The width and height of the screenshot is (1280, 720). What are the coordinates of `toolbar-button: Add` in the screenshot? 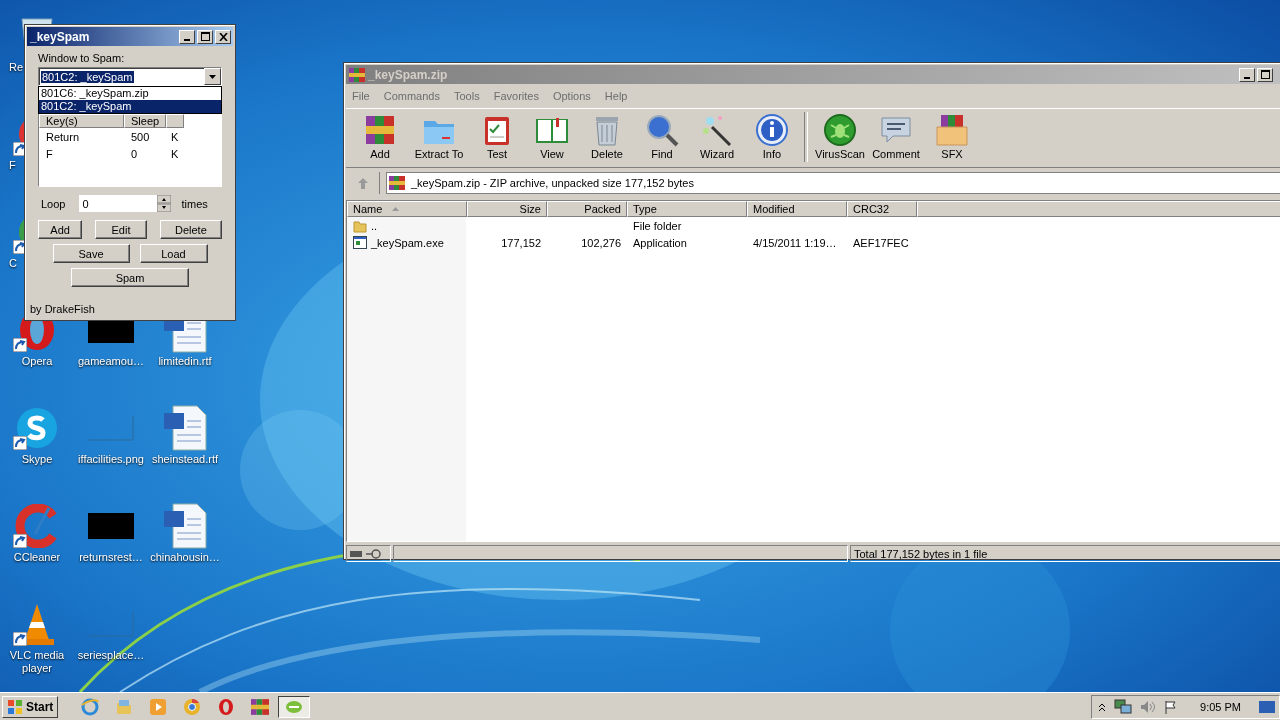 It's located at (380, 134).